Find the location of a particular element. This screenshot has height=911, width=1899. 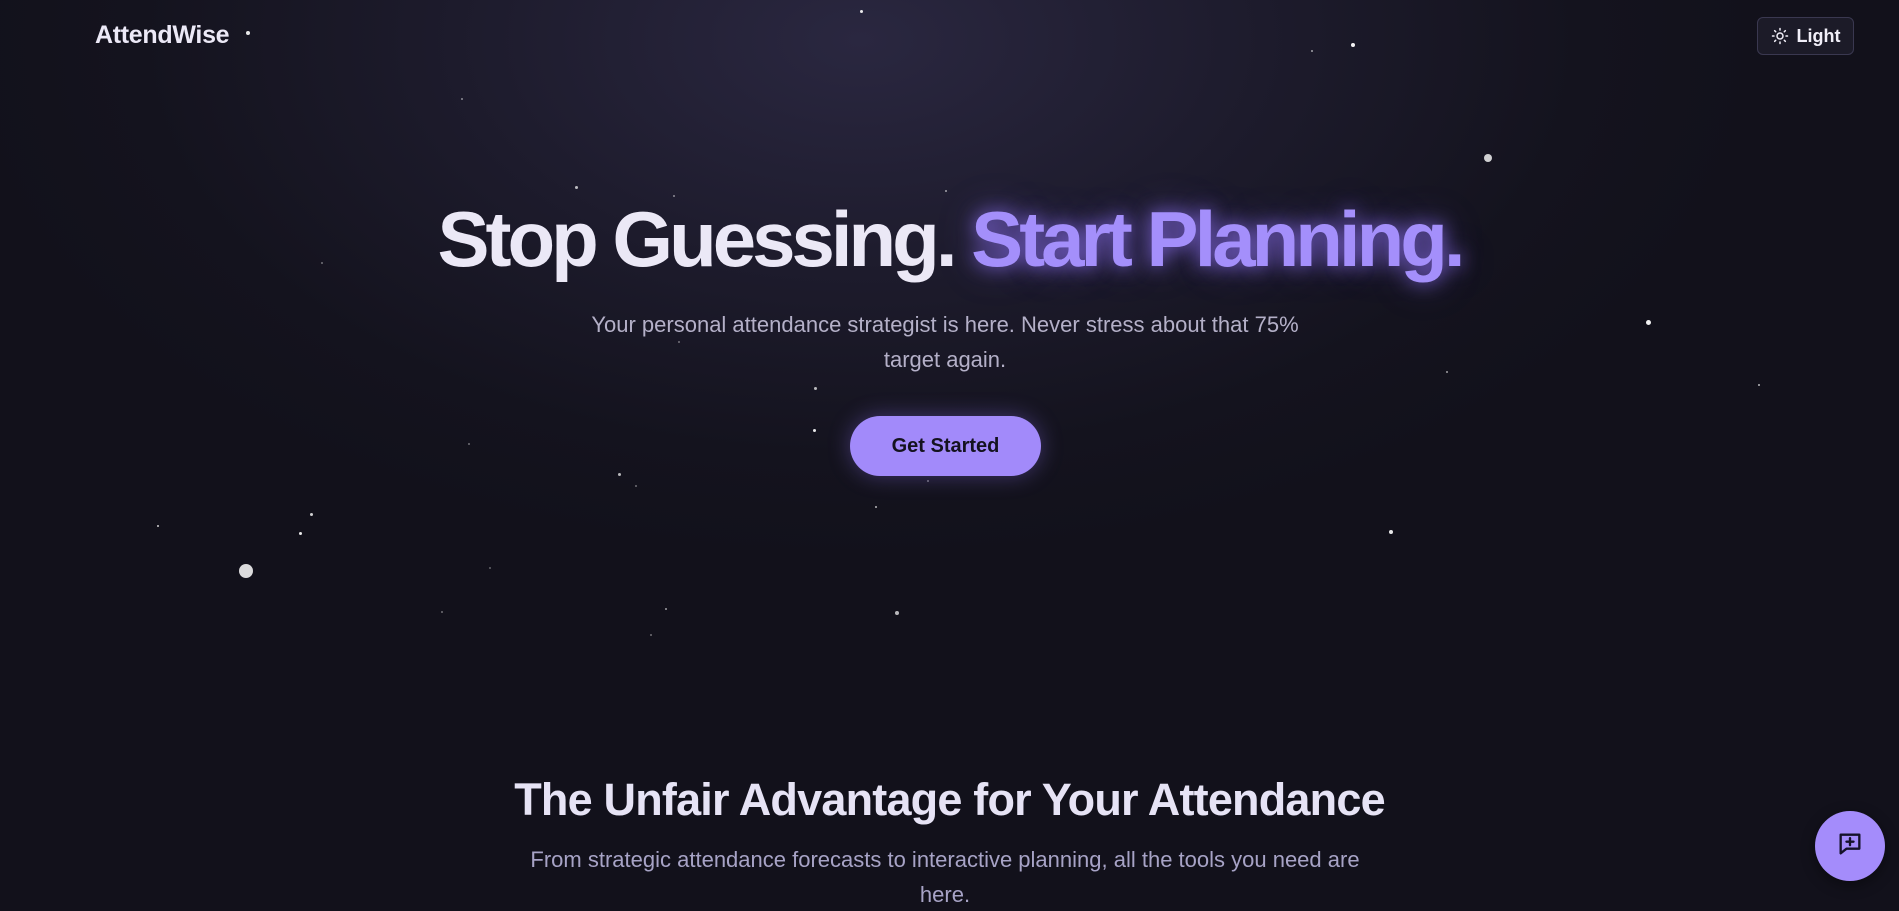

chat-button is located at coordinates (1850, 846).